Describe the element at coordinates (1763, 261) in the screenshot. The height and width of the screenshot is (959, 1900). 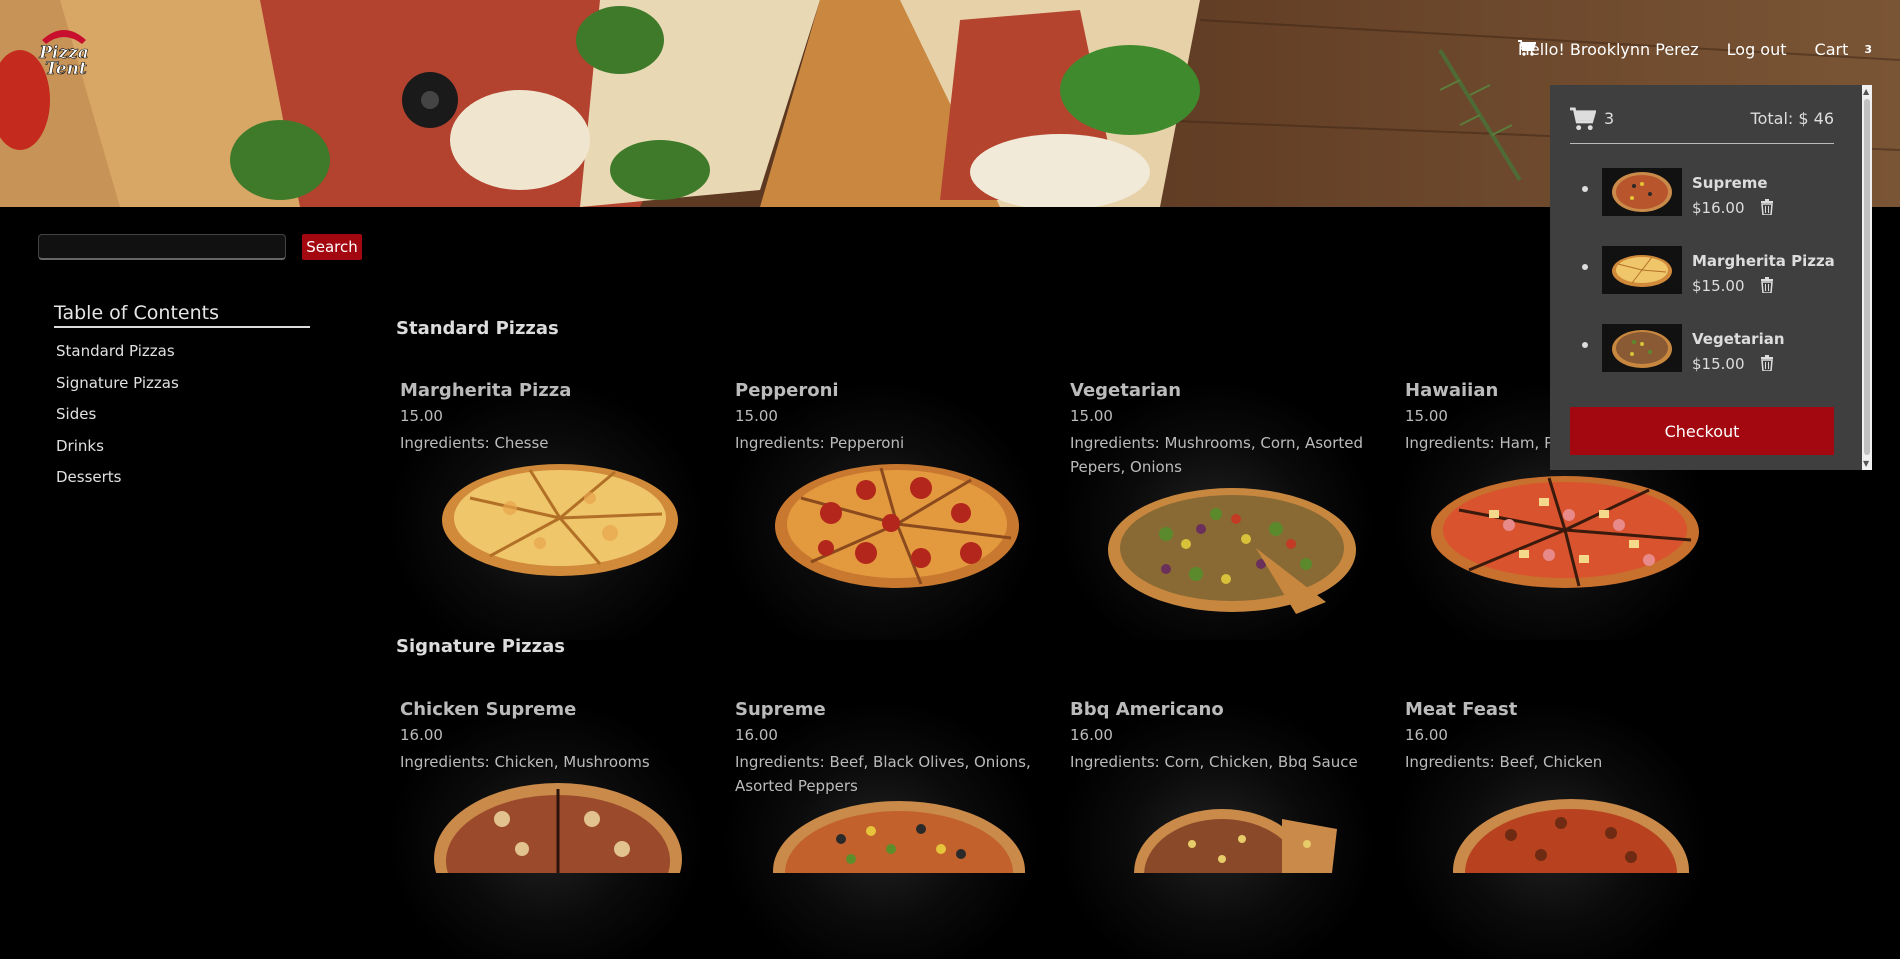
I see `cart-item-name: Margherita Pizza` at that location.